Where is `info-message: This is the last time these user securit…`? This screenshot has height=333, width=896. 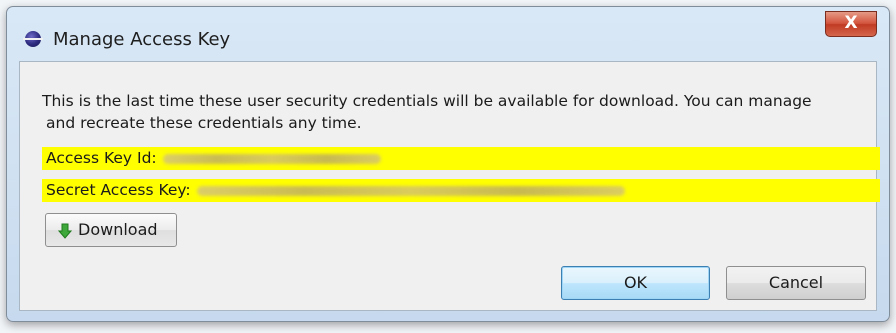 info-message: This is the last time these user securit… is located at coordinates (452, 112).